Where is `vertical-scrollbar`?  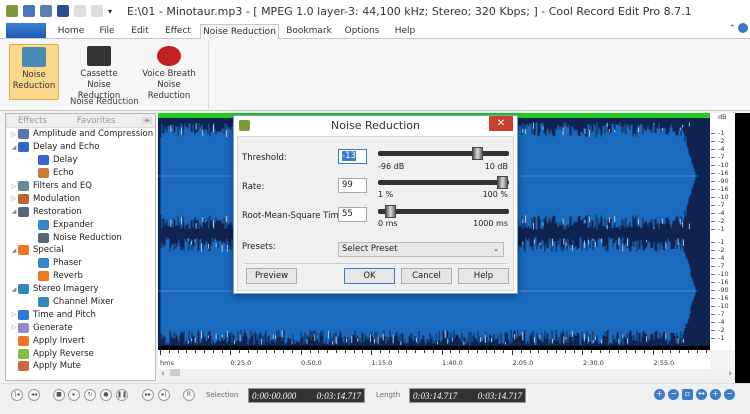 vertical-scrollbar is located at coordinates (742, 248).